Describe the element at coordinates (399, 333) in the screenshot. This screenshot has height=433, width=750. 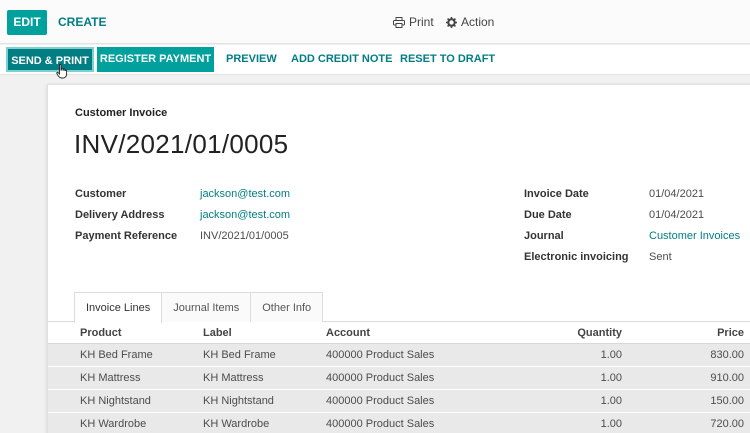
I see `table-header: Product Label Account Quantity Price V` at that location.